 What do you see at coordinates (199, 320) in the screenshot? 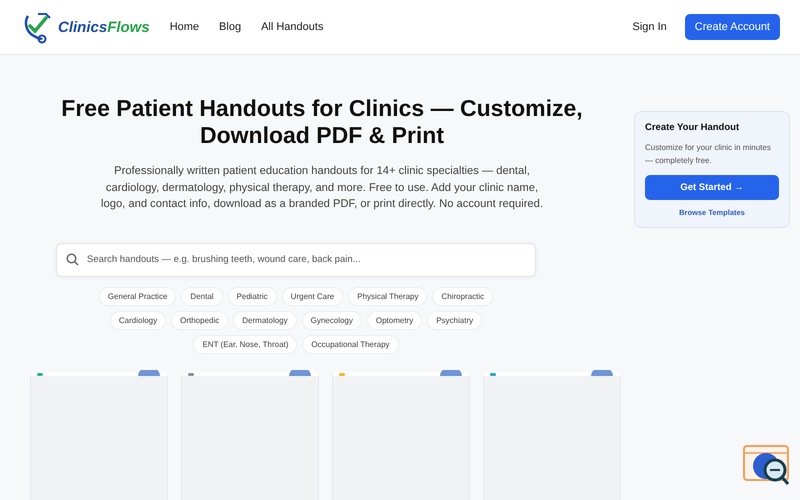
I see `category-chip: Orthopedic` at bounding box center [199, 320].